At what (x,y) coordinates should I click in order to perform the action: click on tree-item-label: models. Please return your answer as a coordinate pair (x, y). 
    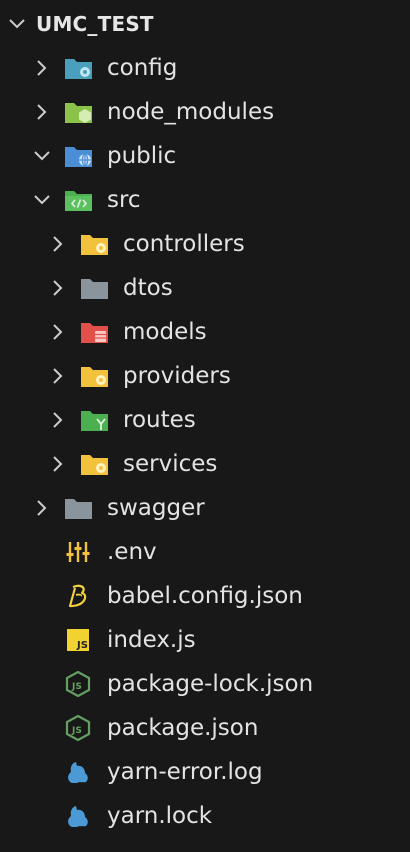
    Looking at the image, I should click on (165, 332).